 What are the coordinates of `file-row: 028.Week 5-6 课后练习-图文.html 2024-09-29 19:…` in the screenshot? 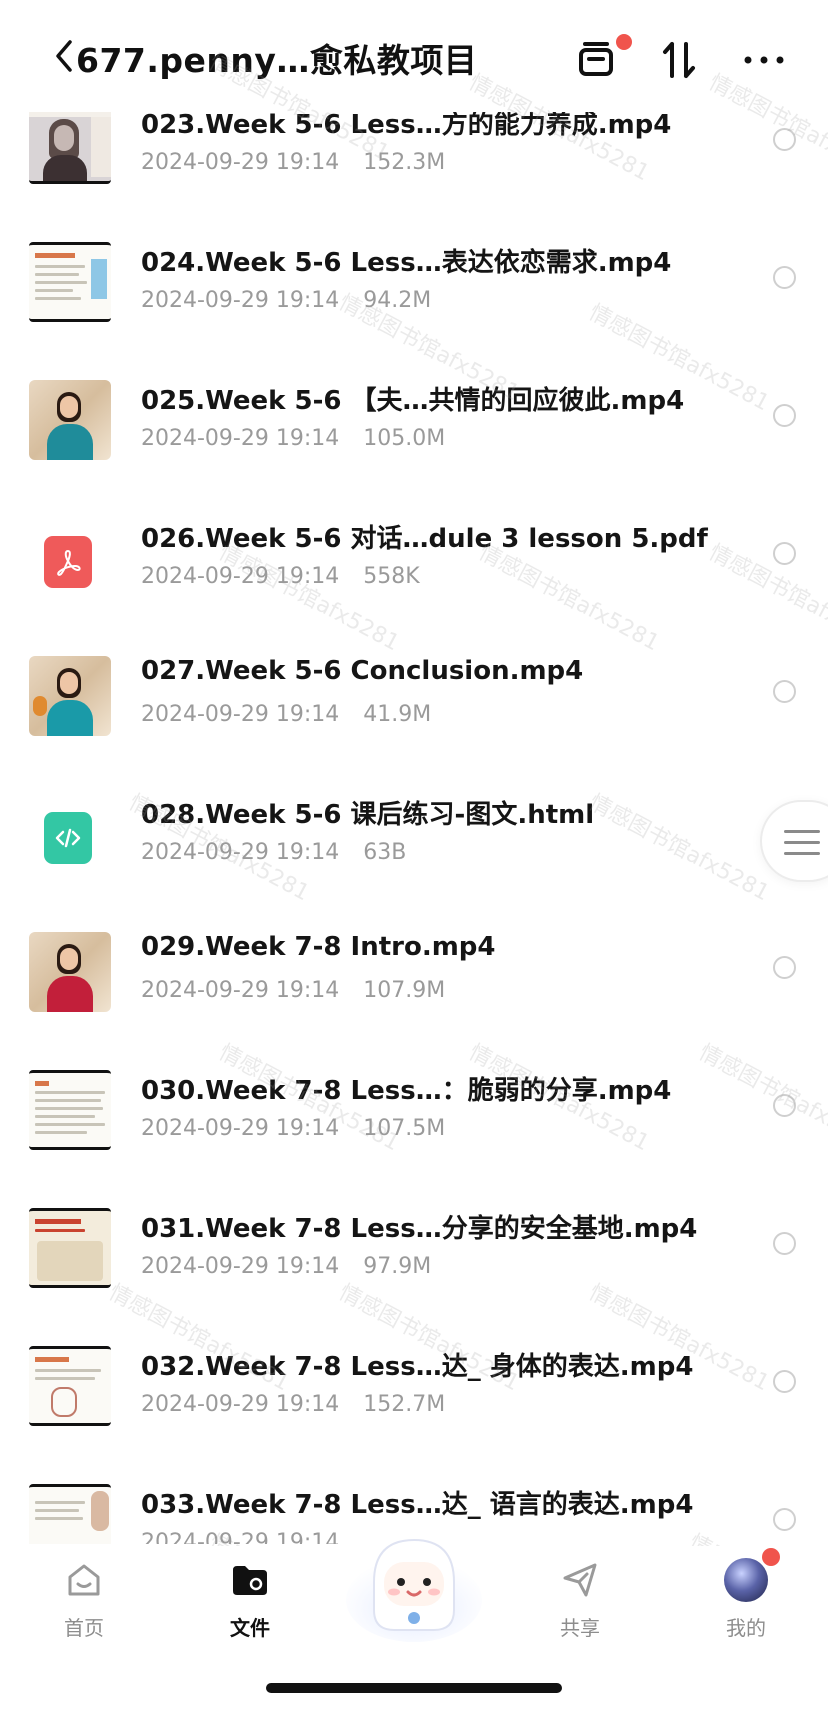 It's located at (414, 863).